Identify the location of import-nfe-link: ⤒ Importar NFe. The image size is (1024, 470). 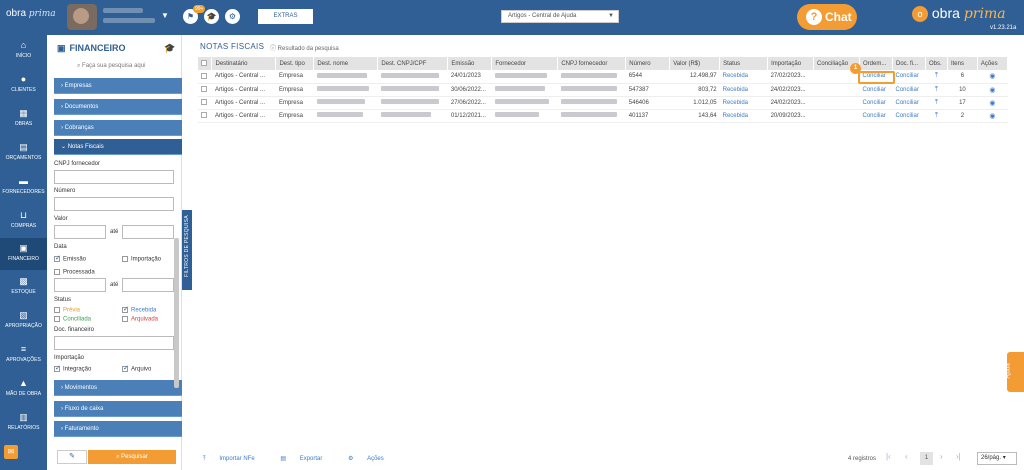
(235, 459).